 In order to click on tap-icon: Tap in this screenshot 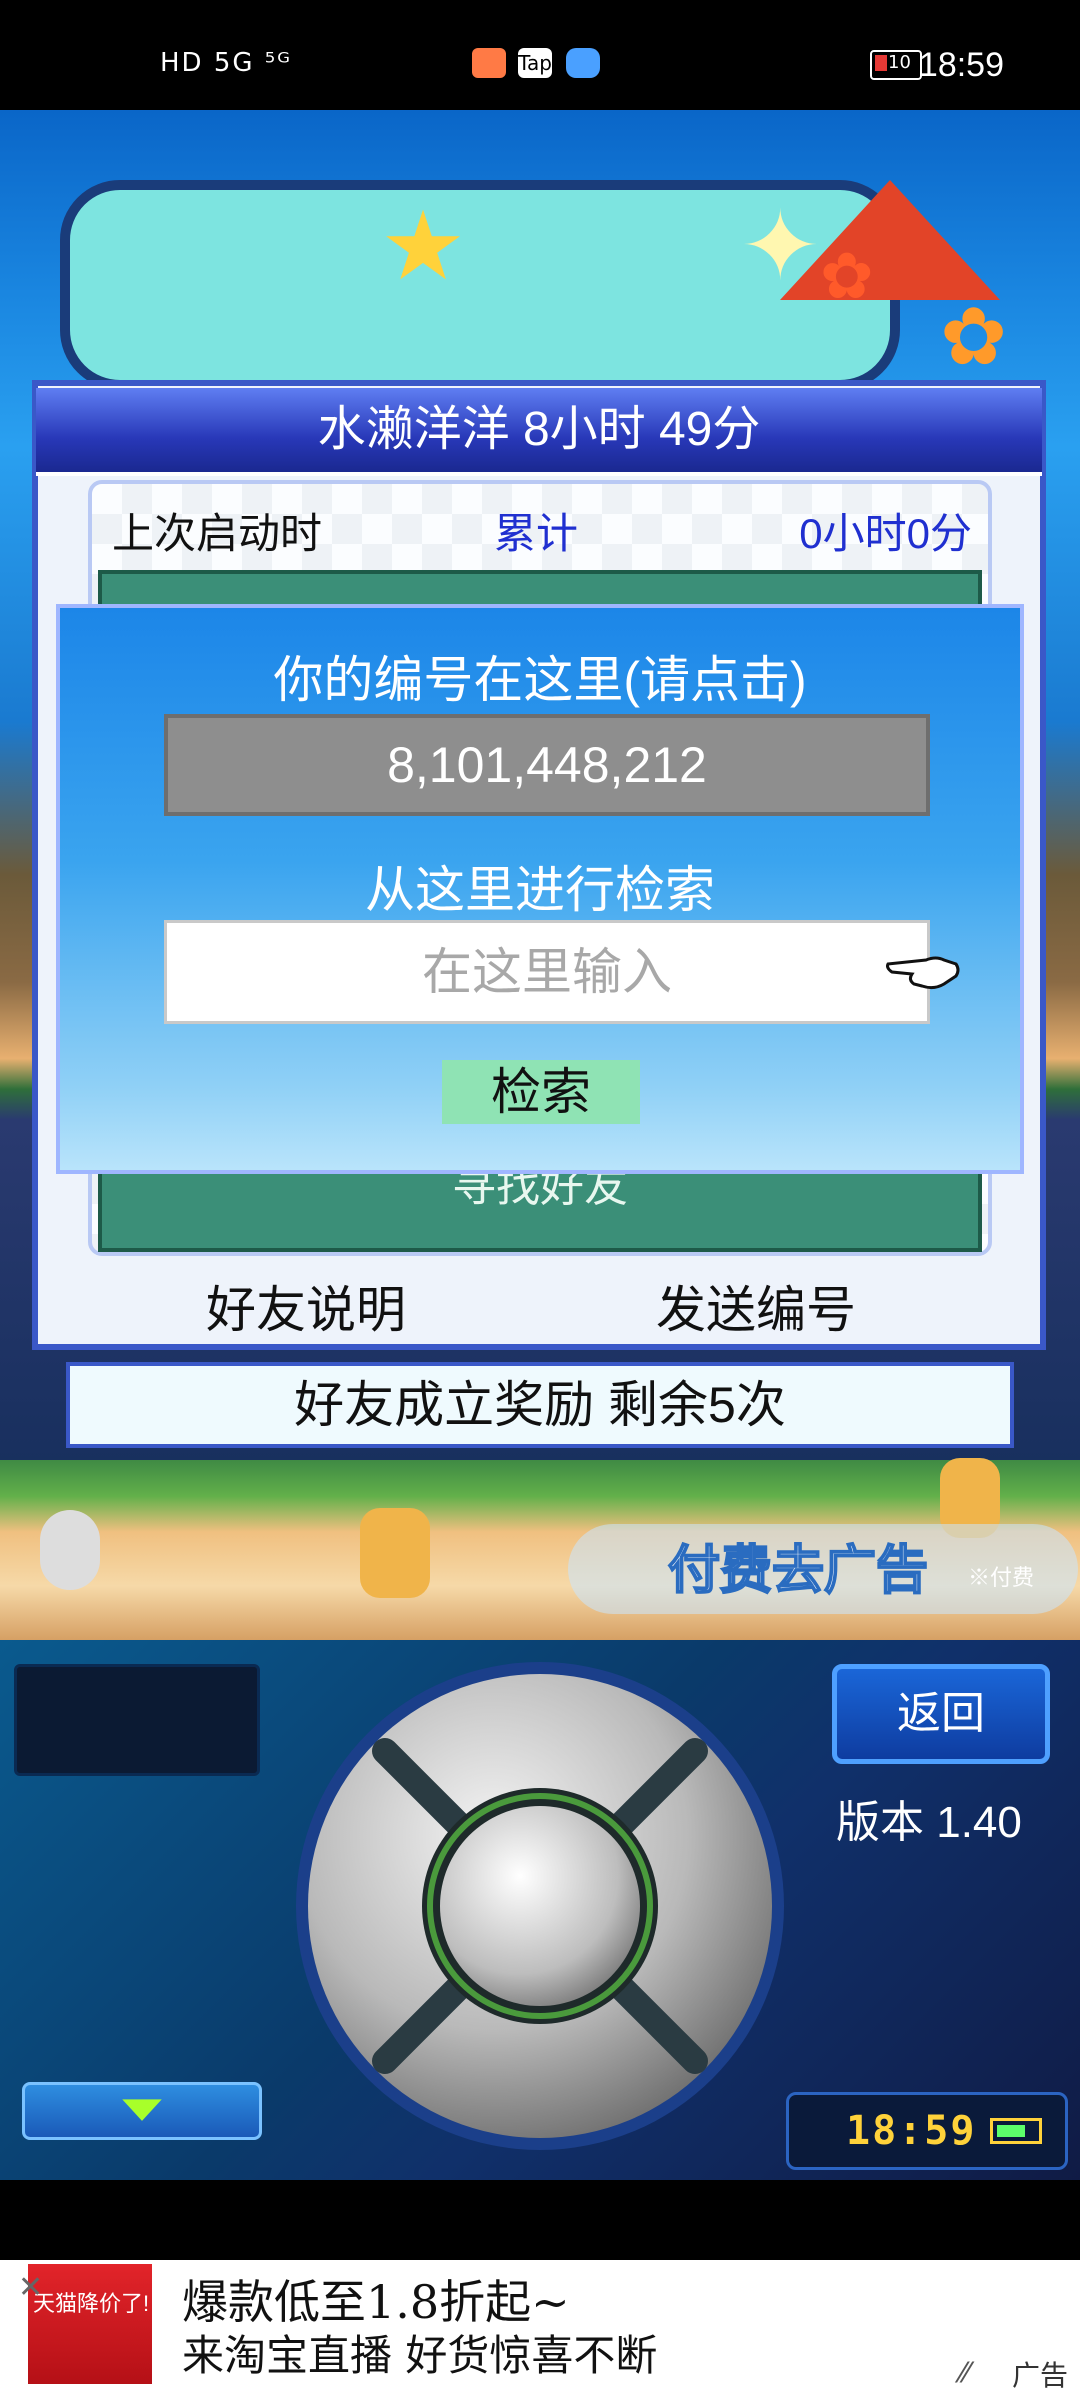, I will do `click(535, 63)`.